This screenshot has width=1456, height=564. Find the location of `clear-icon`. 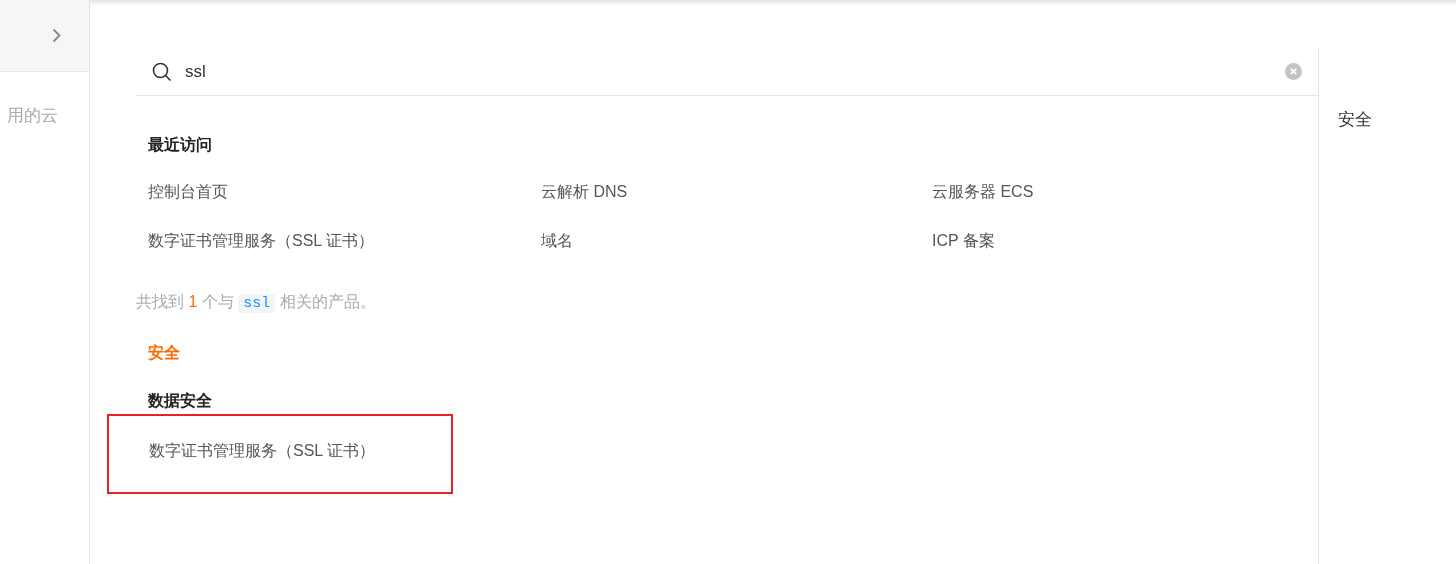

clear-icon is located at coordinates (1293, 71).